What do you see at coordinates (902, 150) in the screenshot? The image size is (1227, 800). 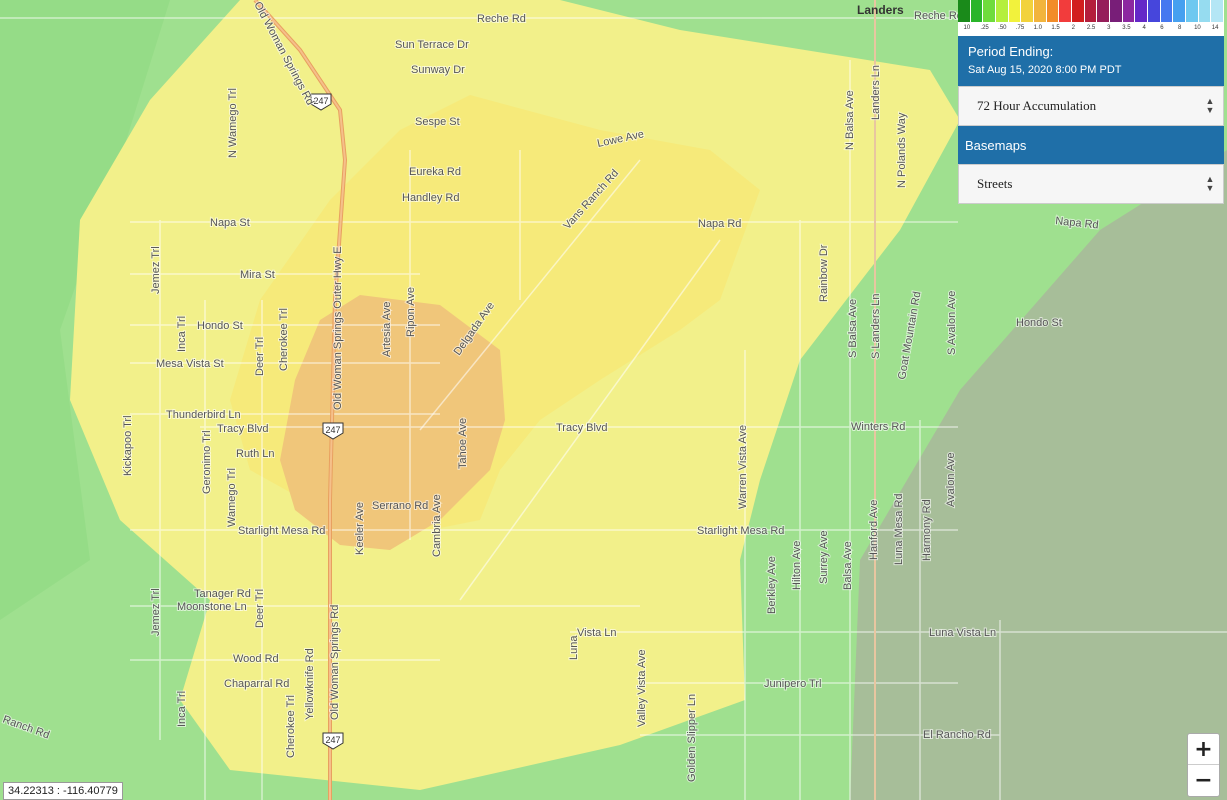 I see `road-label: N Polands Way` at bounding box center [902, 150].